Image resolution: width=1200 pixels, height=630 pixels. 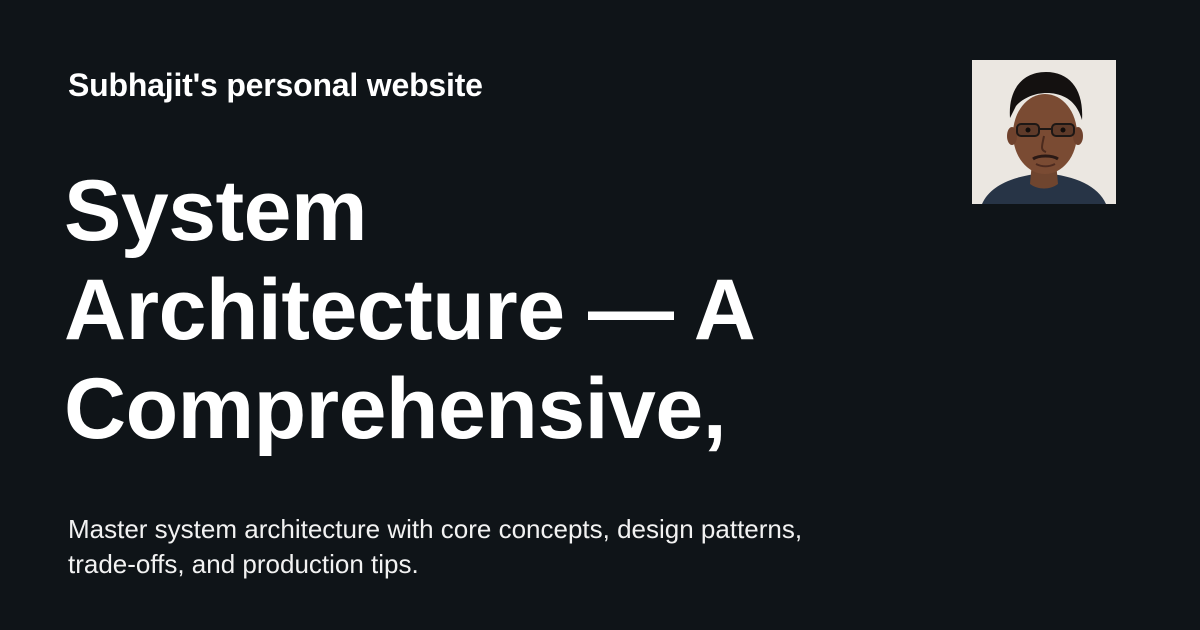 What do you see at coordinates (215, 211) in the screenshot?
I see `post-title-line: System` at bounding box center [215, 211].